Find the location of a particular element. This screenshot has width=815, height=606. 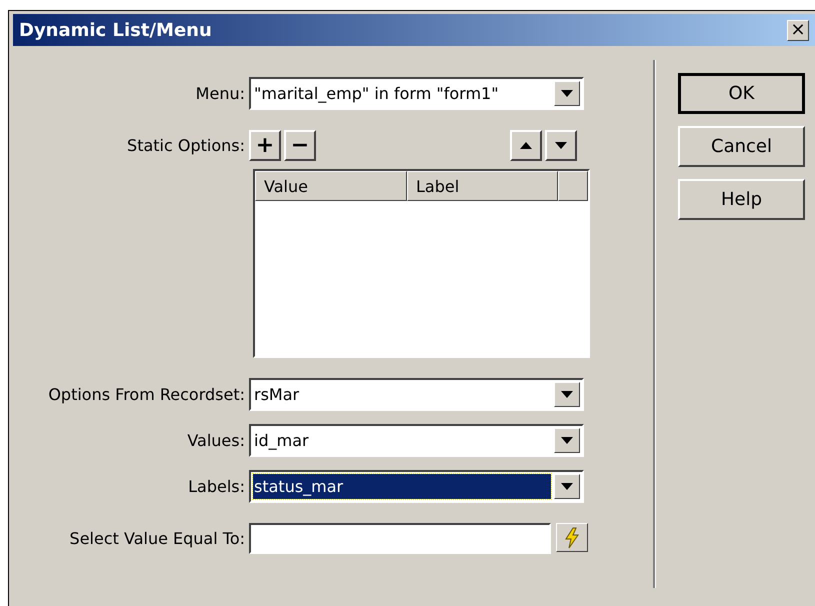

field-label: Menu: is located at coordinates (220, 93).